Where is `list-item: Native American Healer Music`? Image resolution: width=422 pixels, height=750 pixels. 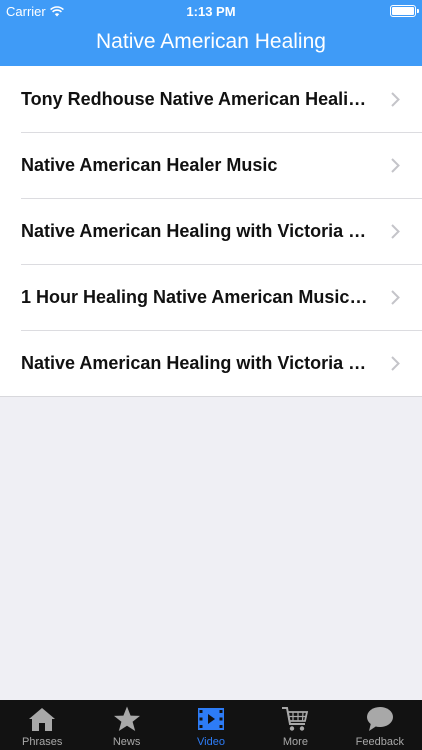 list-item: Native American Healer Music is located at coordinates (211, 165).